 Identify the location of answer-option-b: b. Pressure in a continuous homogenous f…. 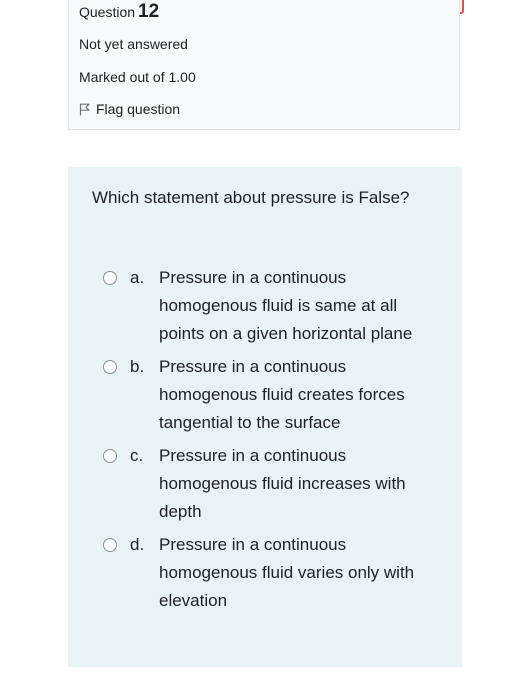
(265, 395).